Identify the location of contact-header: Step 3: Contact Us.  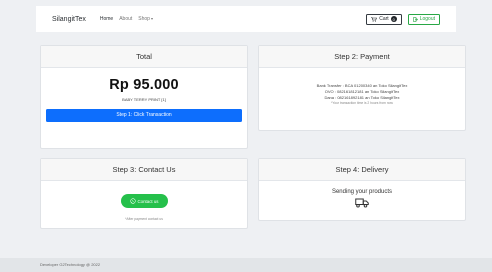
(144, 170).